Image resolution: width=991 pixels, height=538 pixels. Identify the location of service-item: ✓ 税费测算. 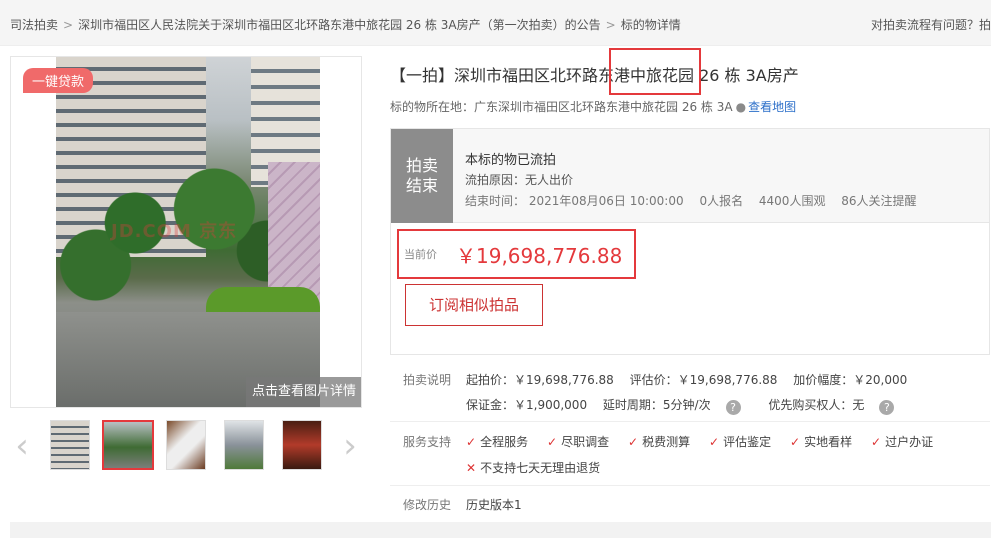
(659, 442).